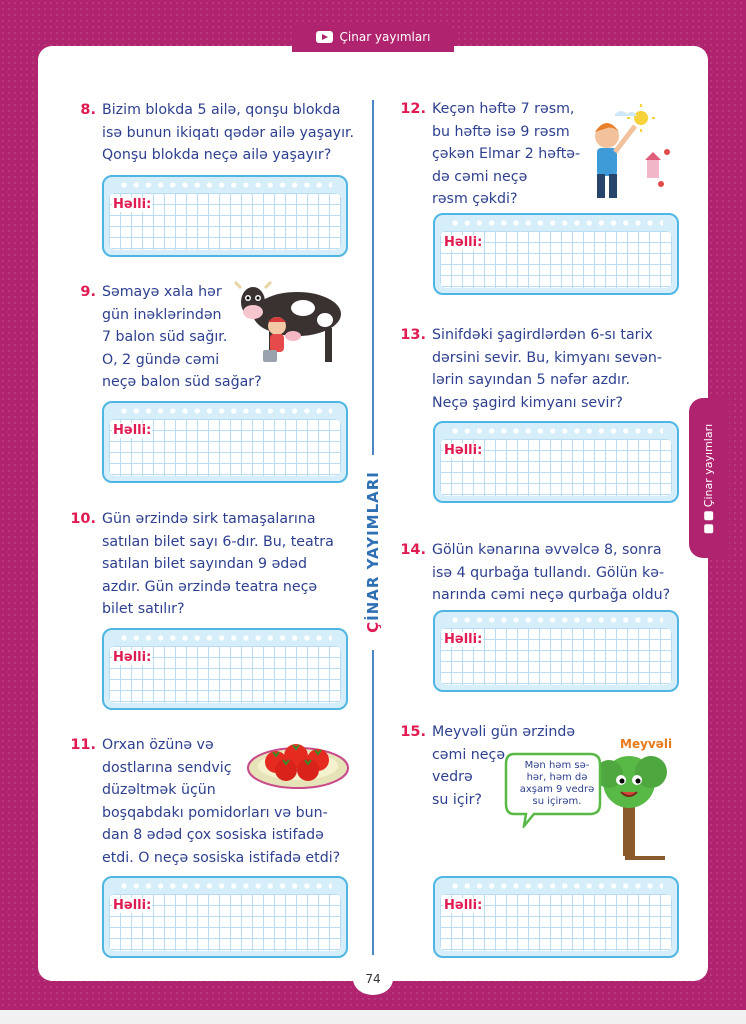  What do you see at coordinates (373, 552) in the screenshot?
I see `divider-brand: ÇİNAR YAYIMLARI` at bounding box center [373, 552].